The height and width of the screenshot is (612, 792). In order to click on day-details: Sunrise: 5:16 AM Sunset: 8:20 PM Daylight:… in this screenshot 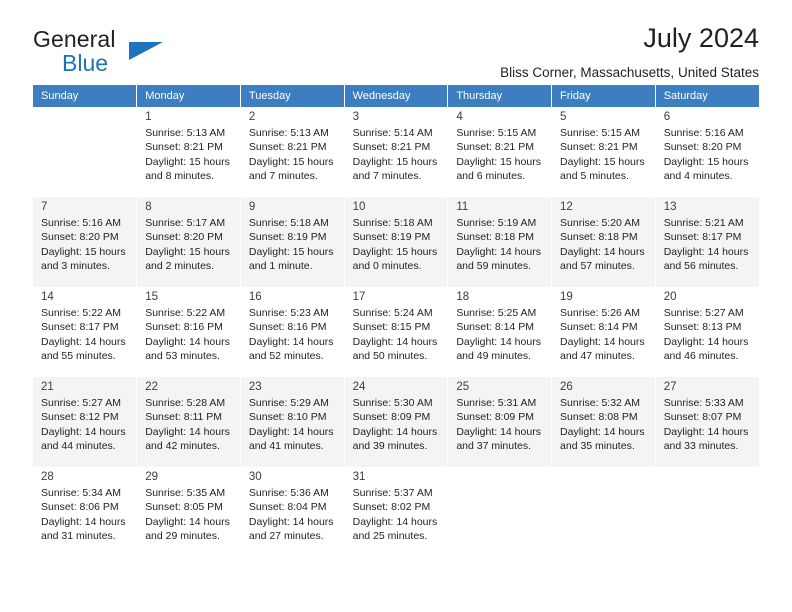, I will do `click(85, 245)`.